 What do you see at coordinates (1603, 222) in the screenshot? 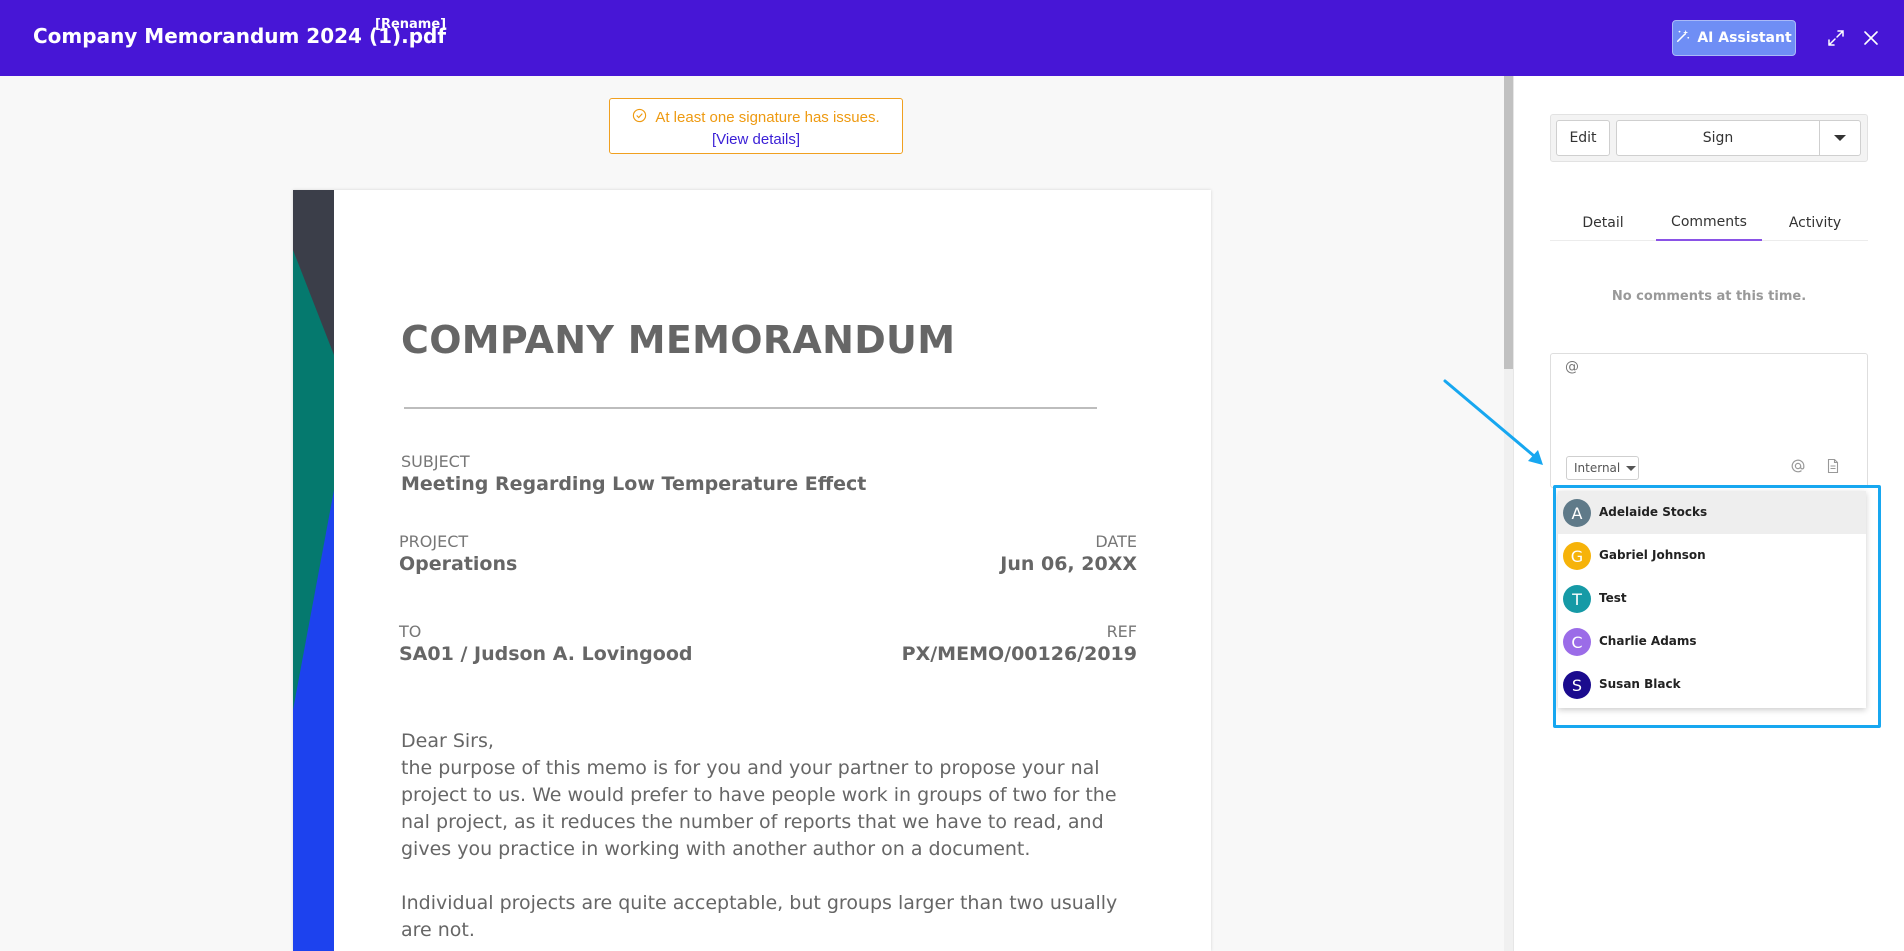
I see `tab-detail: Detail` at bounding box center [1603, 222].